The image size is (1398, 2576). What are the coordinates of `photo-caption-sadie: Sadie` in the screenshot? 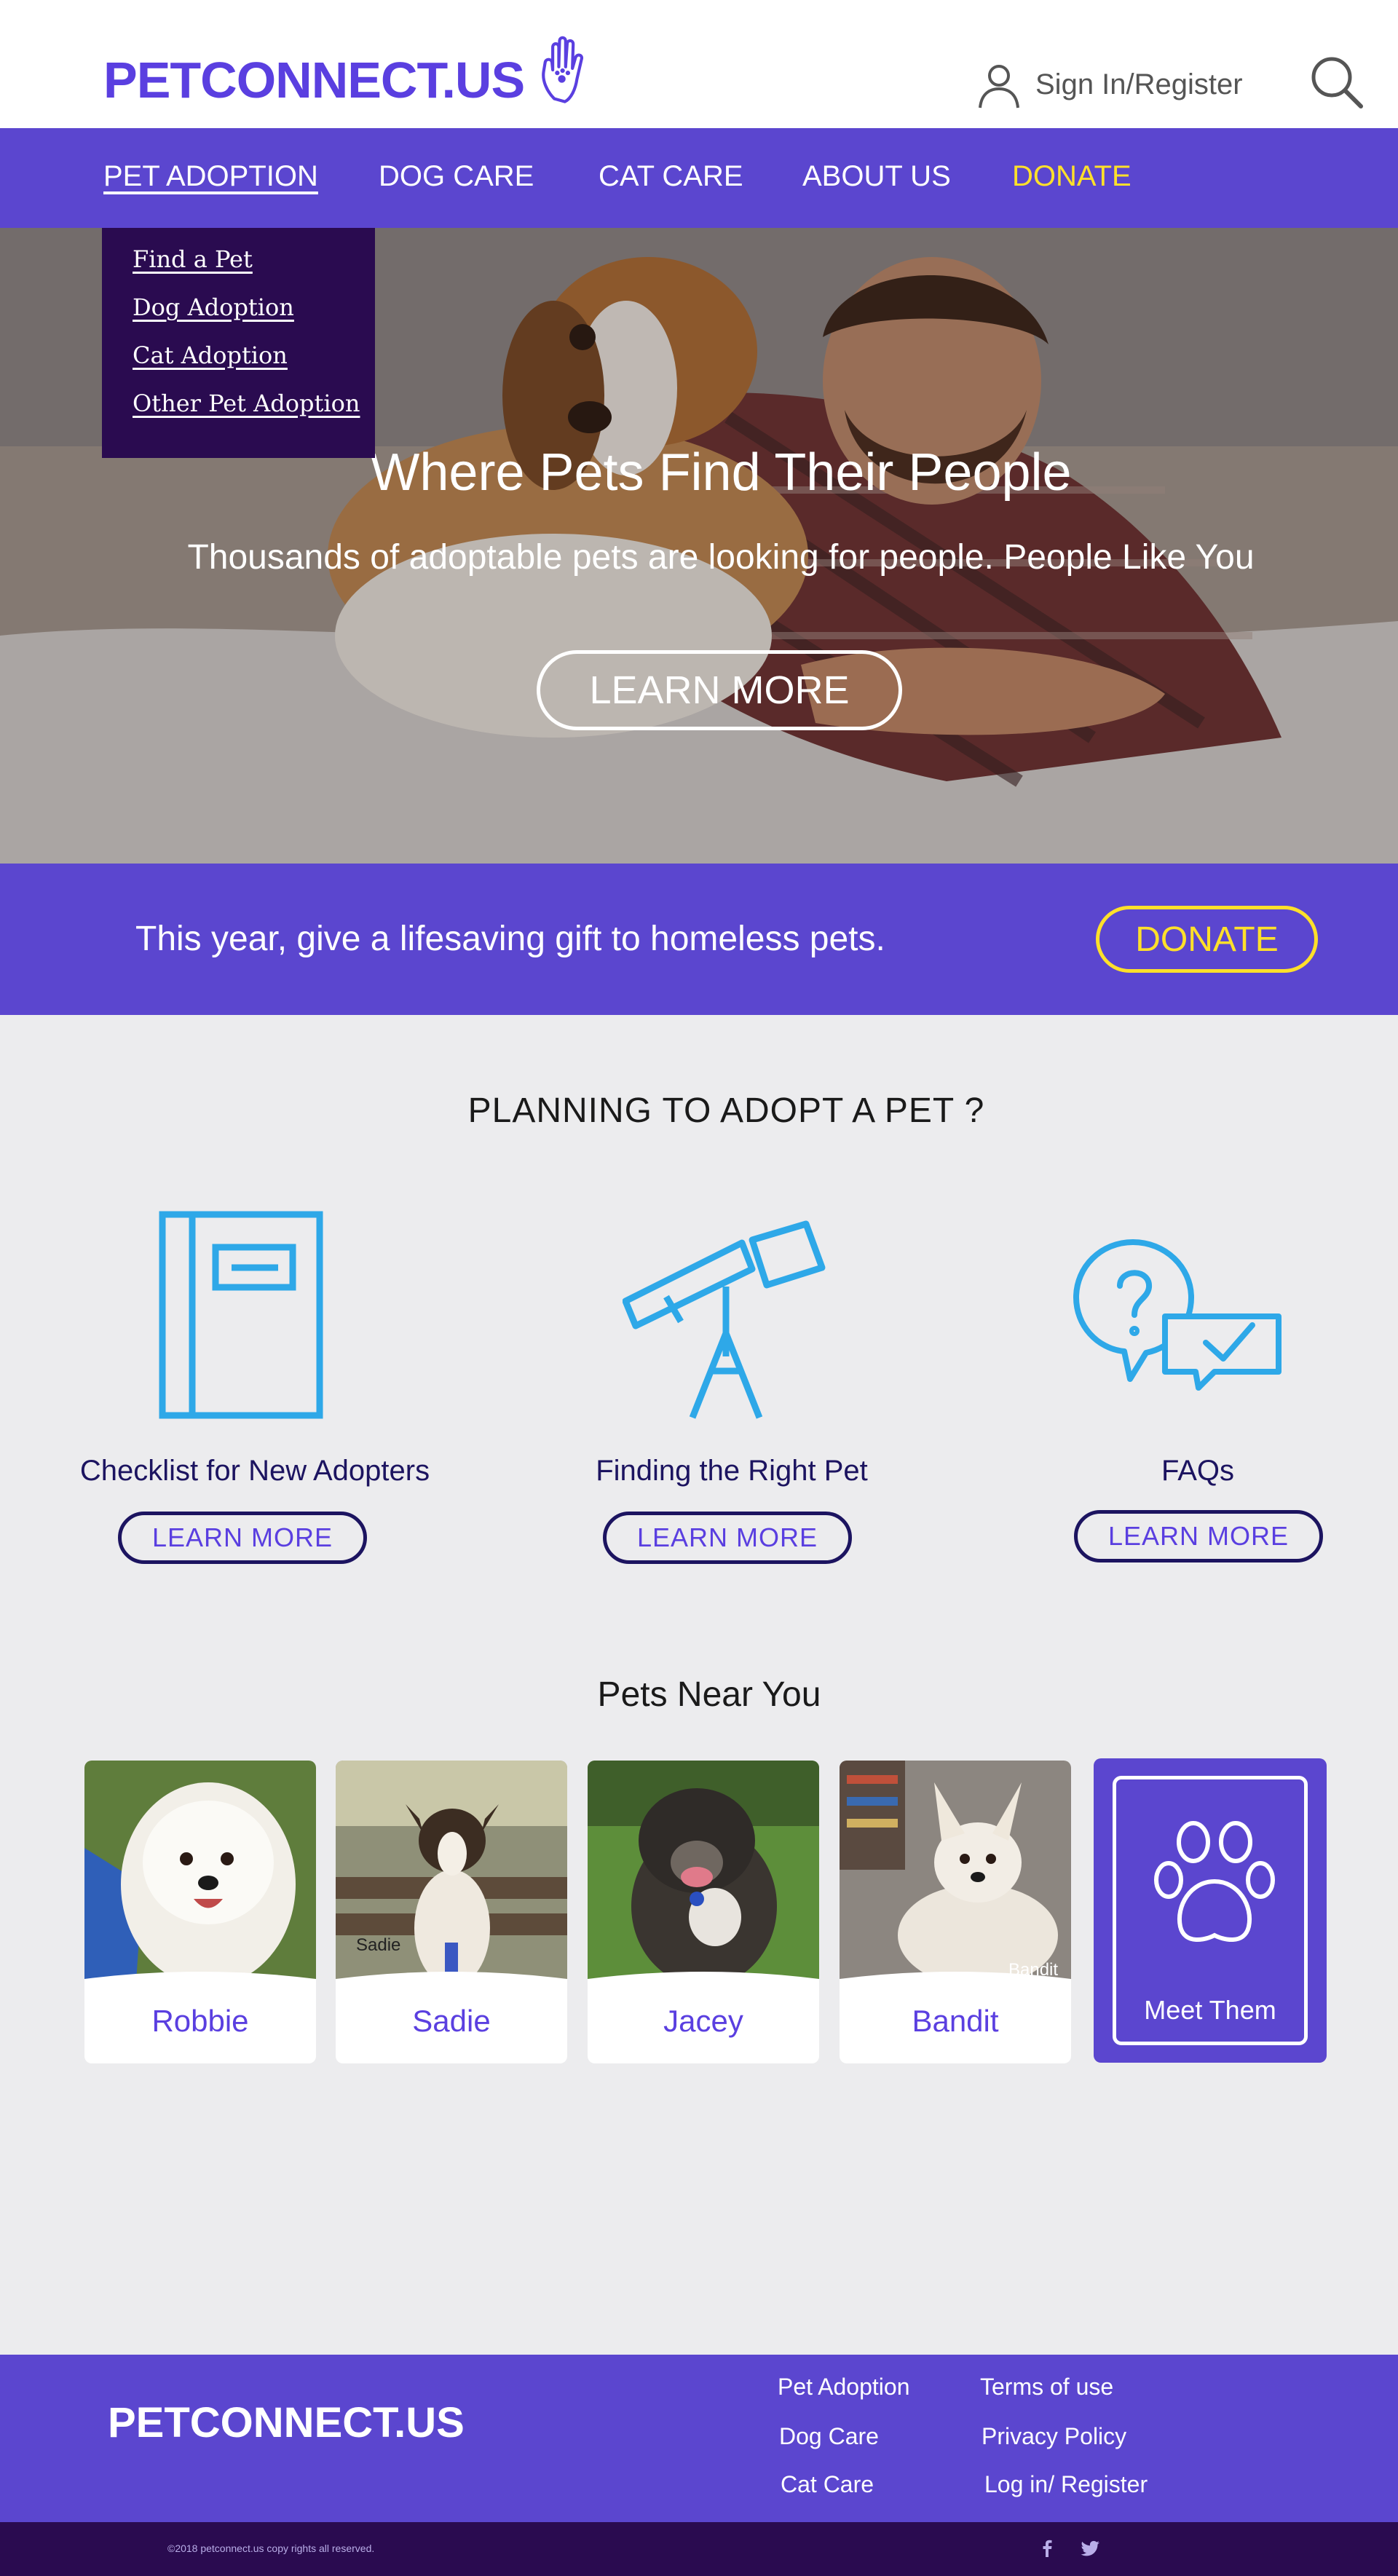 It's located at (378, 1945).